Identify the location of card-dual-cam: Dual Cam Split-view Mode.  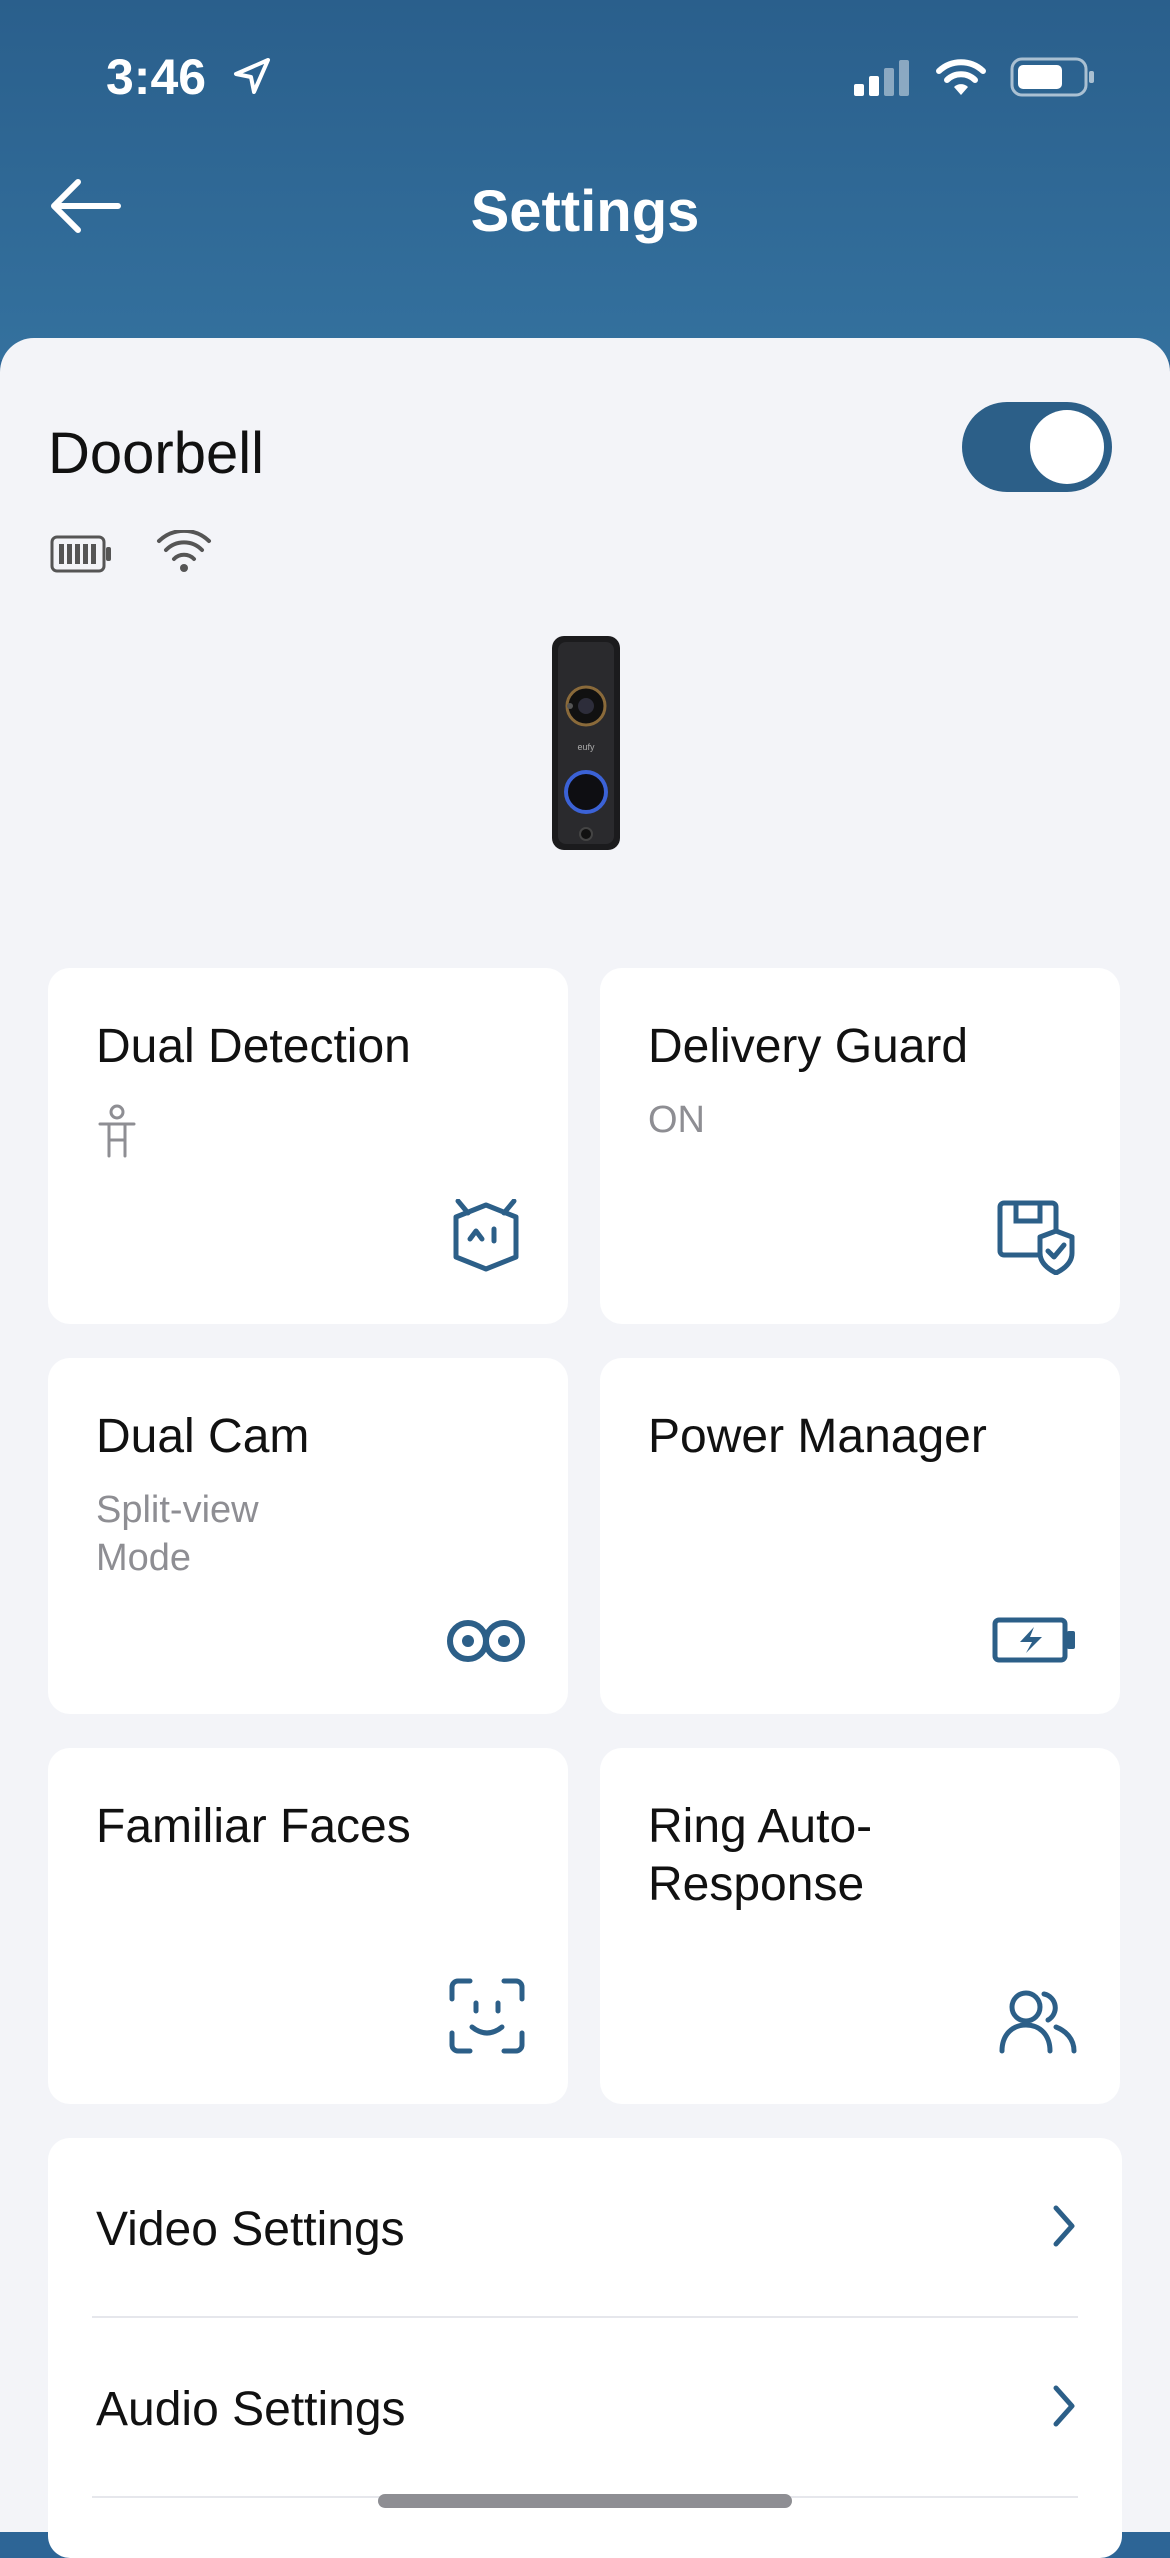
(308, 1536).